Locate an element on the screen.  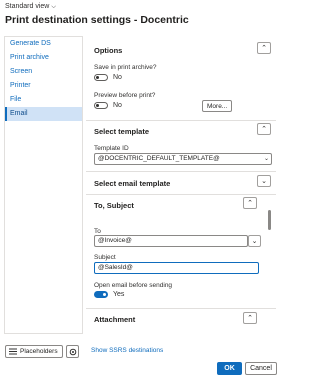
template-id-select: @DOCENTRIC_DEFAULT_TEMPLATE@ ⌄ is located at coordinates (183, 159).